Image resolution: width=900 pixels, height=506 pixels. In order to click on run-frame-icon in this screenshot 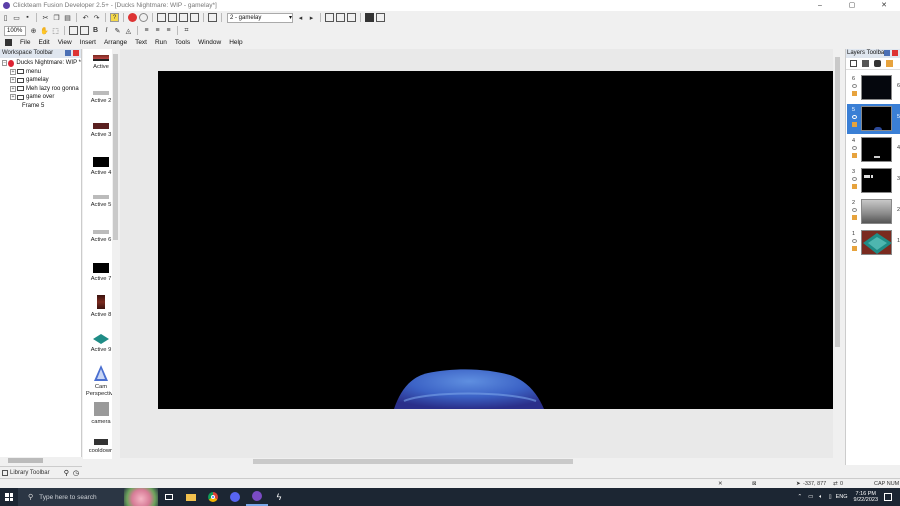, I will do `click(143, 17)`.